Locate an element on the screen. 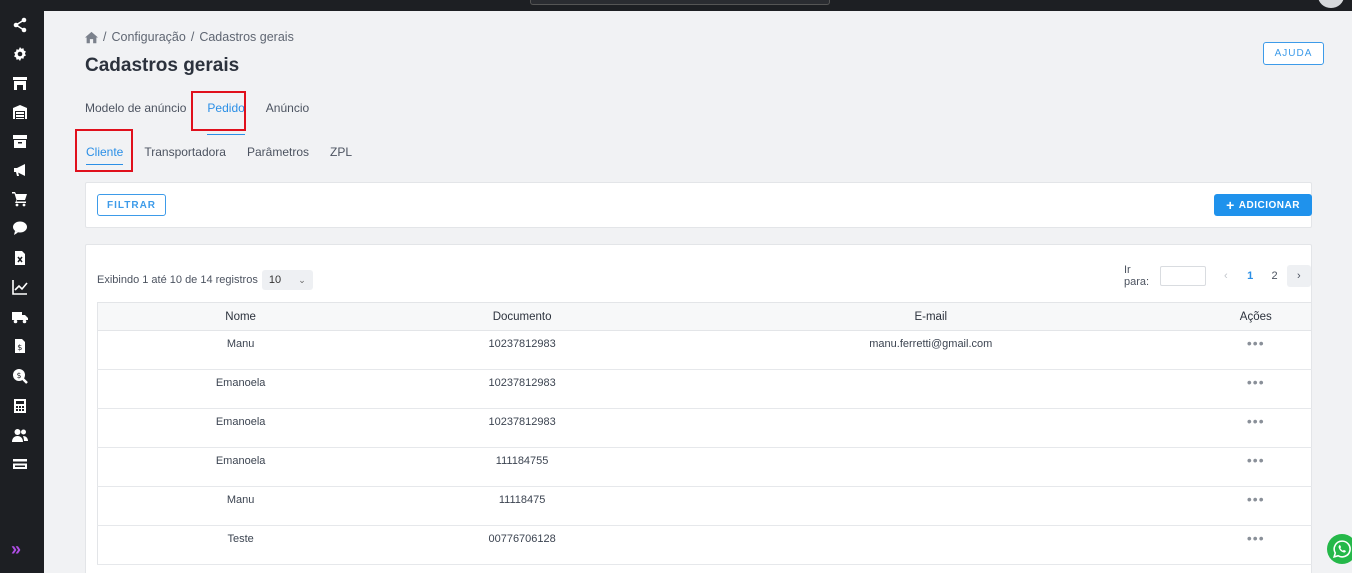 The image size is (1352, 573). table-header-row: Nome Documento E-mail Ações is located at coordinates (704, 316).